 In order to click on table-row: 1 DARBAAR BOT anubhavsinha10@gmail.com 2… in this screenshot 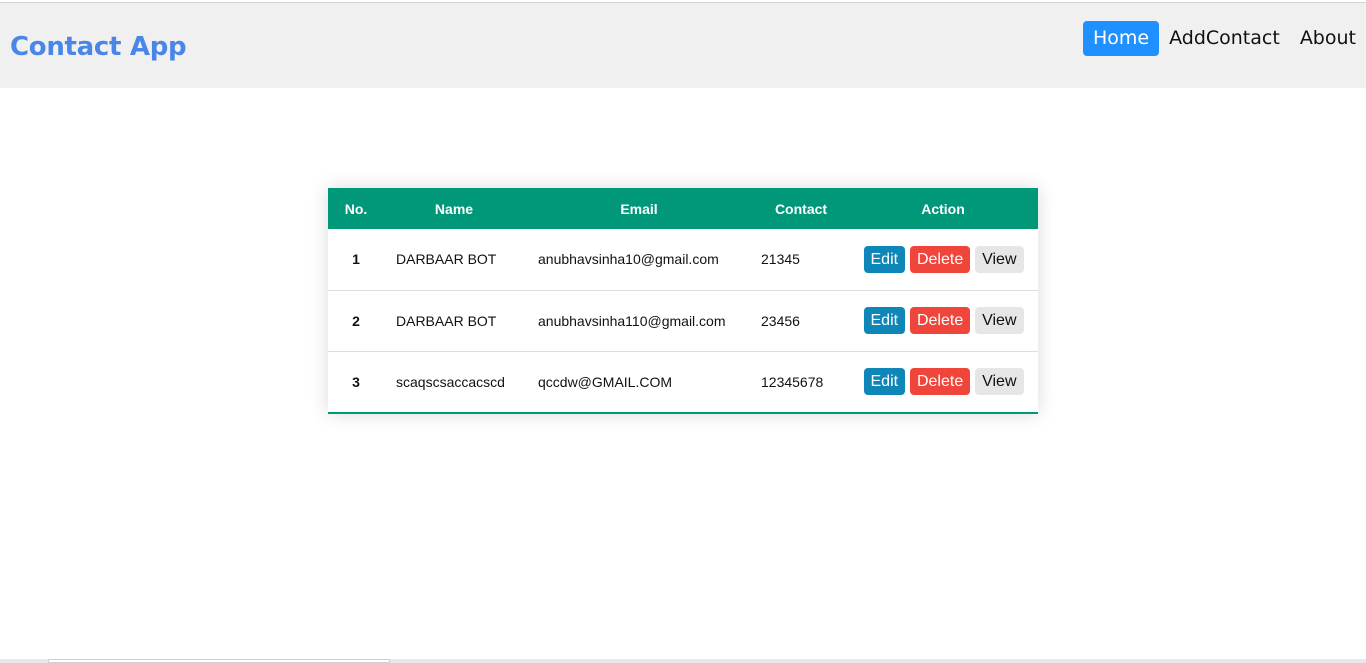, I will do `click(683, 259)`.